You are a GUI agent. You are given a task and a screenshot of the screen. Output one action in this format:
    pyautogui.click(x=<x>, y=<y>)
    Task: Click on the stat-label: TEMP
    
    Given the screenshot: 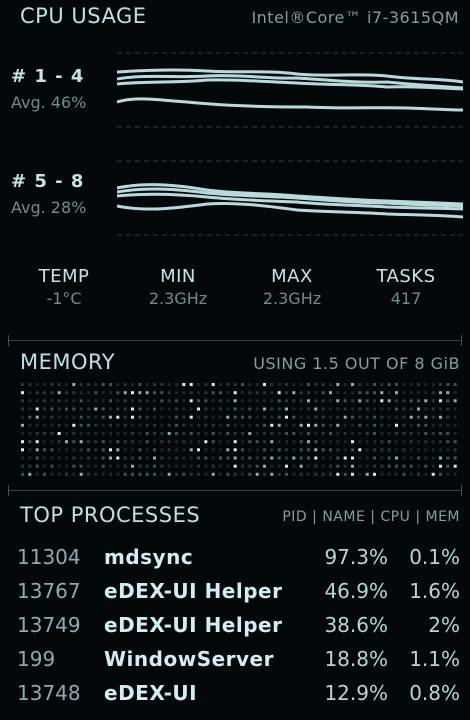 What is the action you would take?
    pyautogui.click(x=64, y=276)
    